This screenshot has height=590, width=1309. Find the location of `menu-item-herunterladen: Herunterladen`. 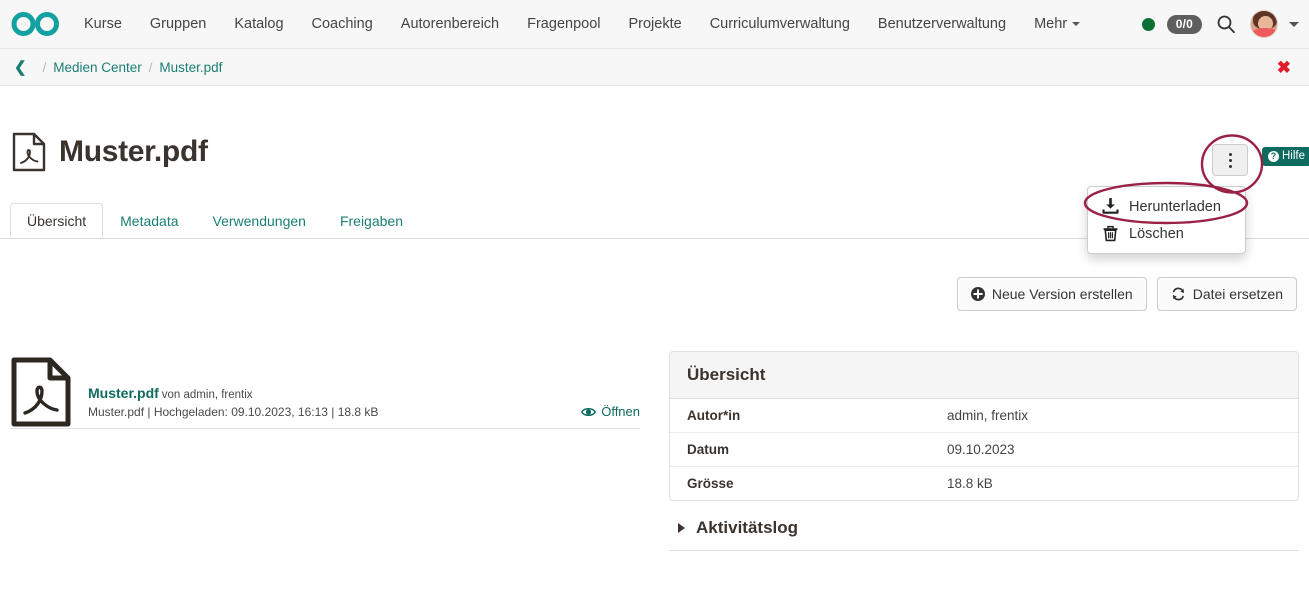

menu-item-herunterladen: Herunterladen is located at coordinates (1166, 206).